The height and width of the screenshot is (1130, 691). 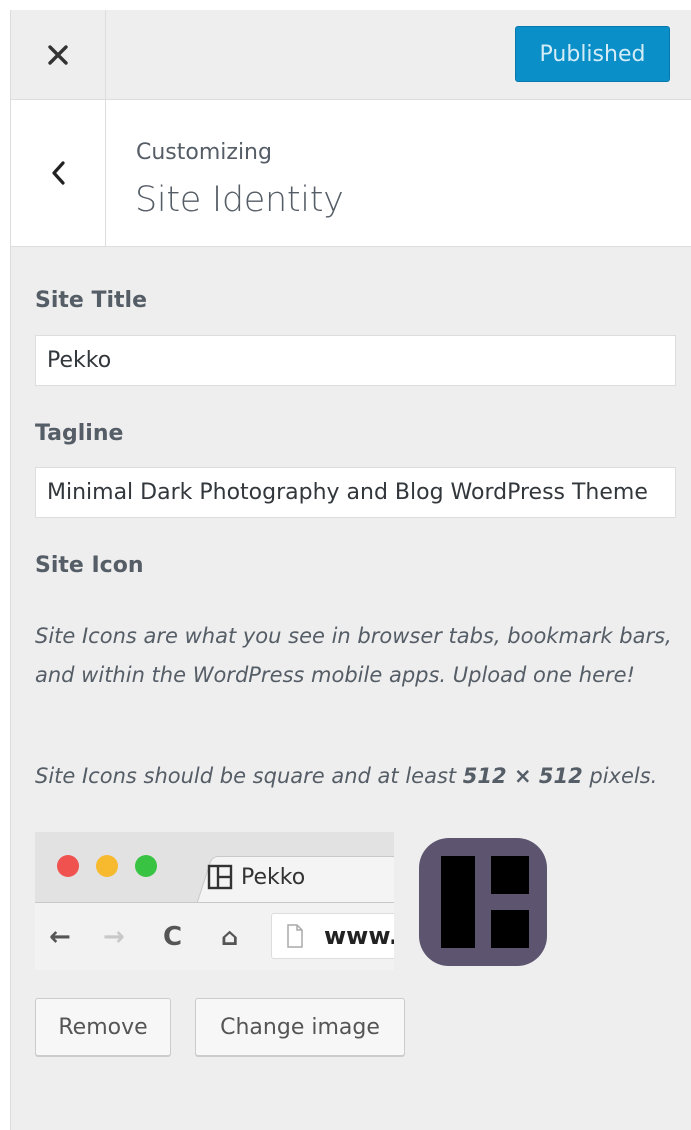 I want to click on home-icon: ⌂, so click(x=230, y=937).